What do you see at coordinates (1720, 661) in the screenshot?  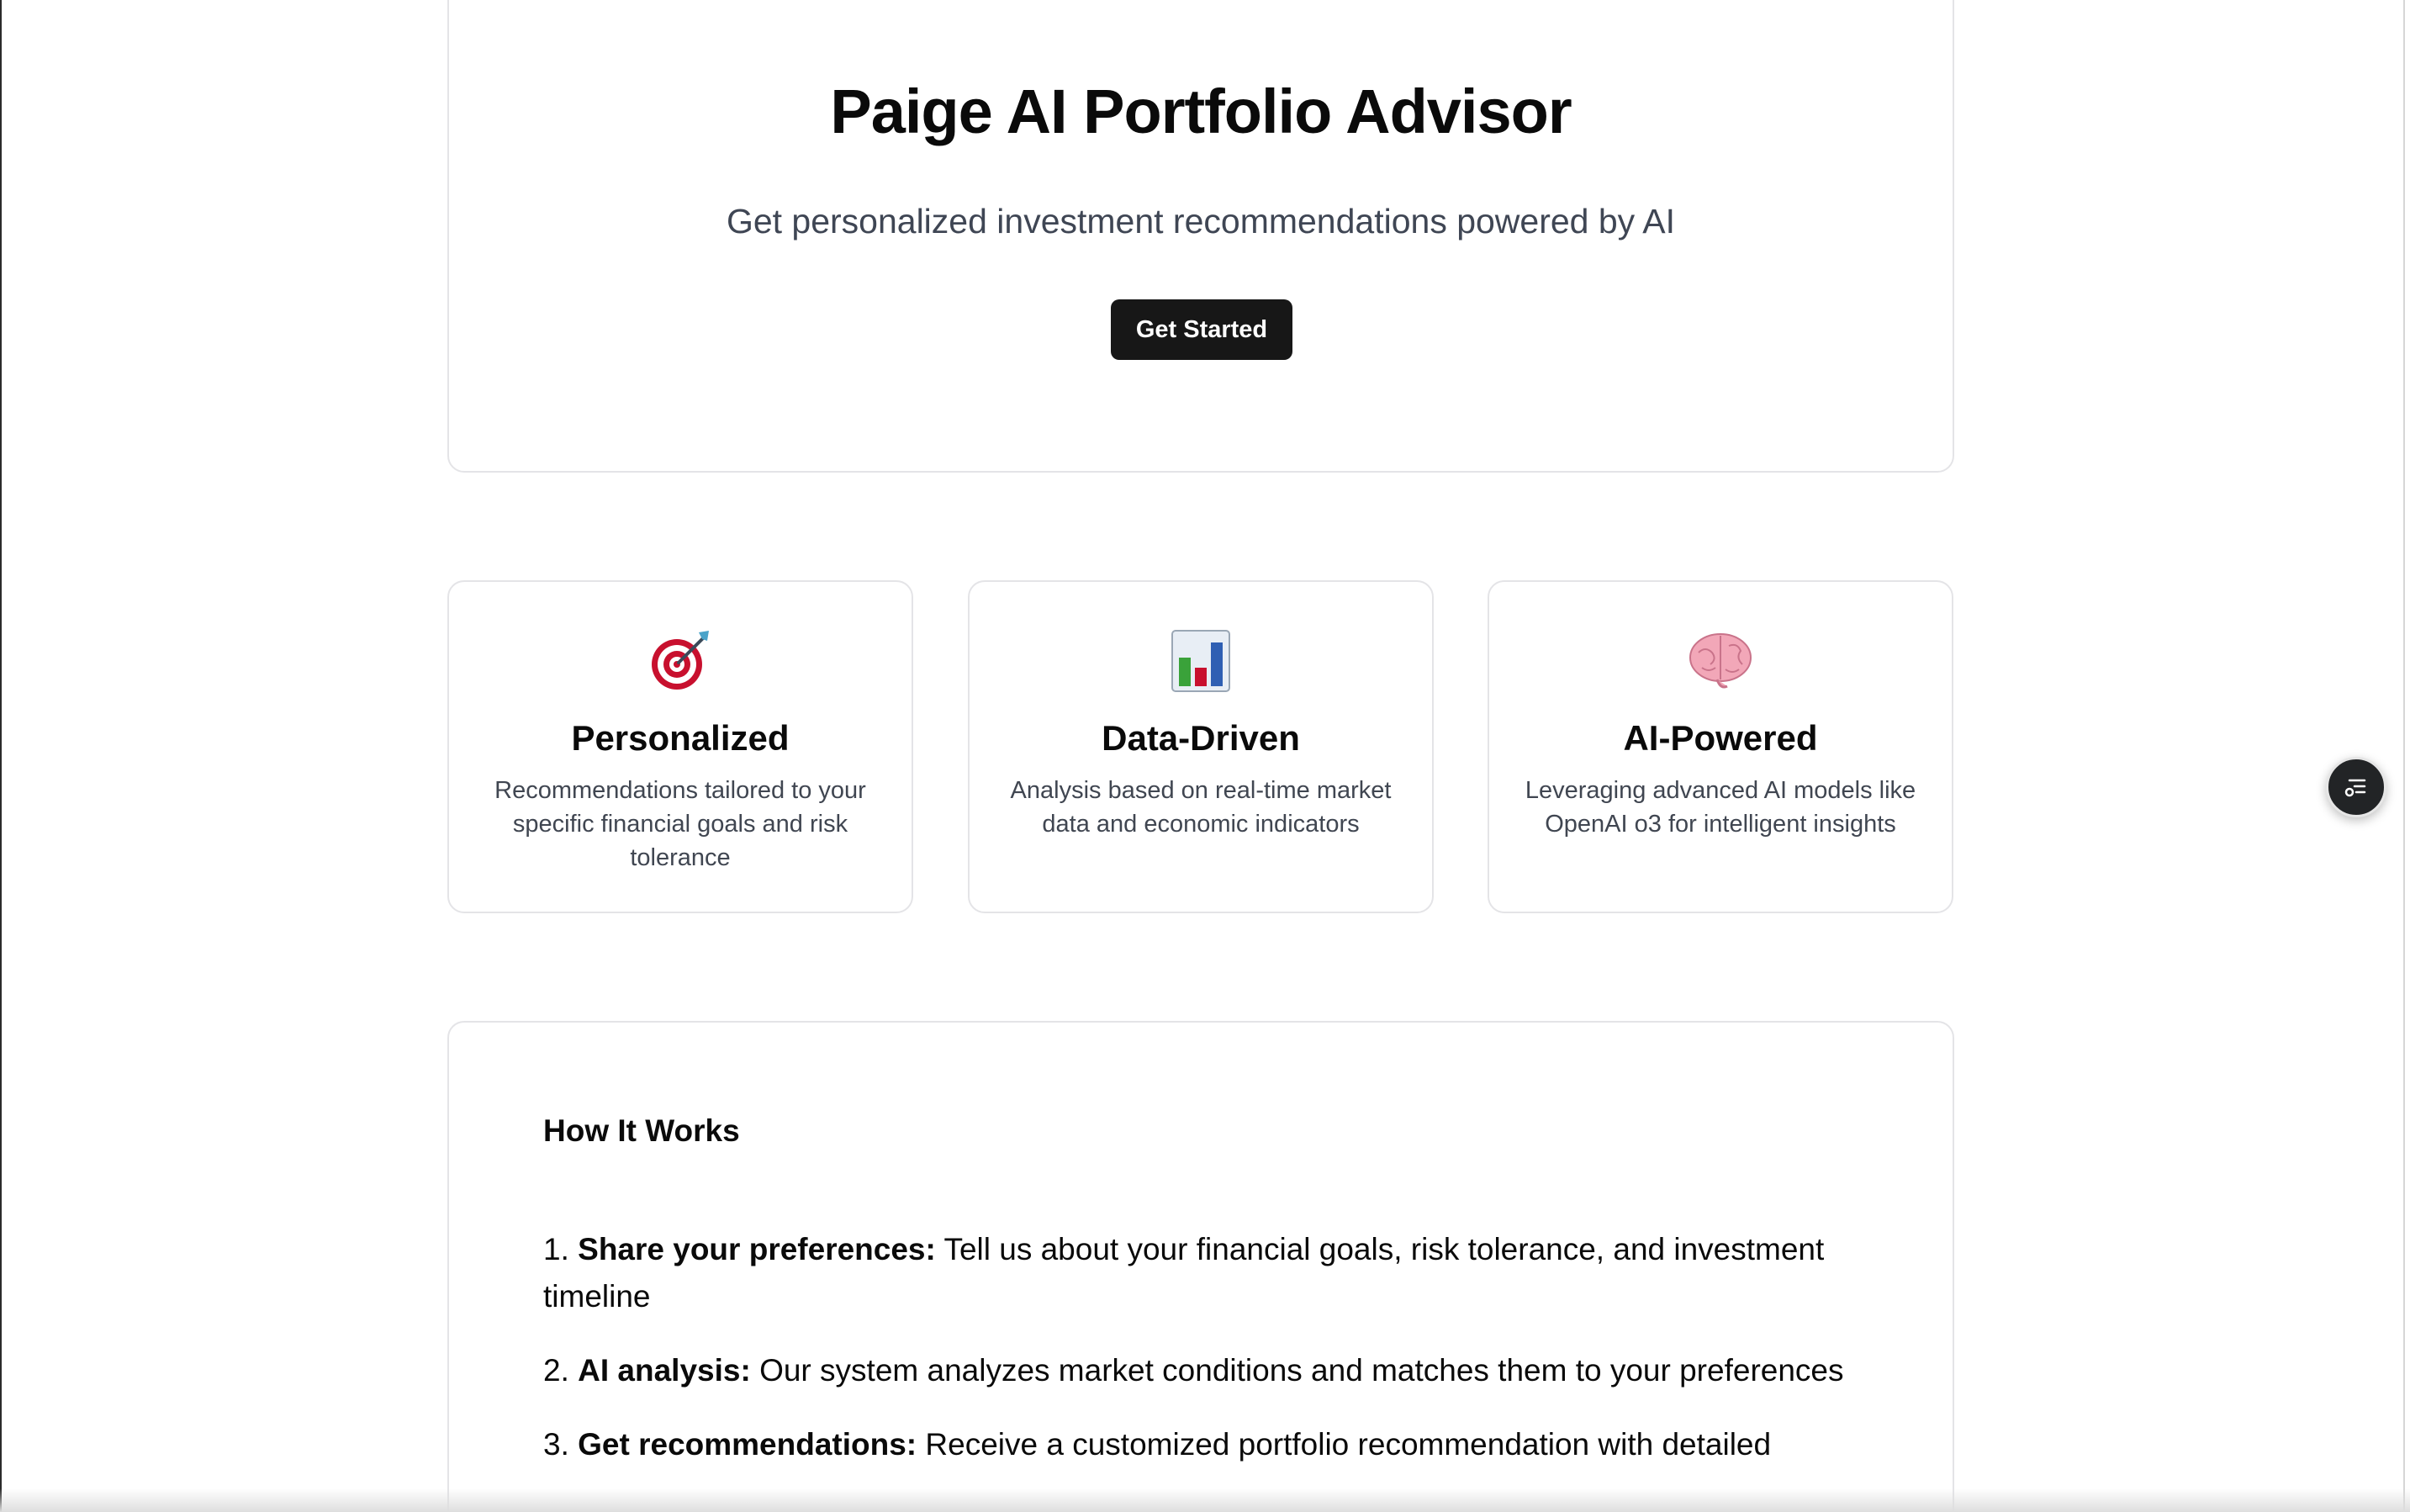 I see `brain-icon` at bounding box center [1720, 661].